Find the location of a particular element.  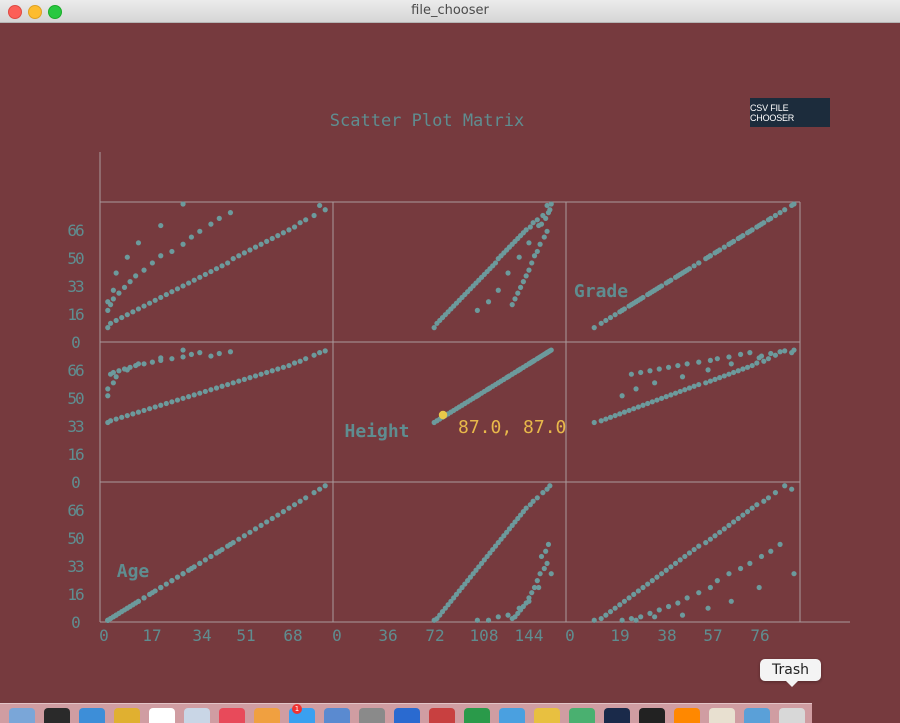

calendar-icon is located at coordinates (162, 715).